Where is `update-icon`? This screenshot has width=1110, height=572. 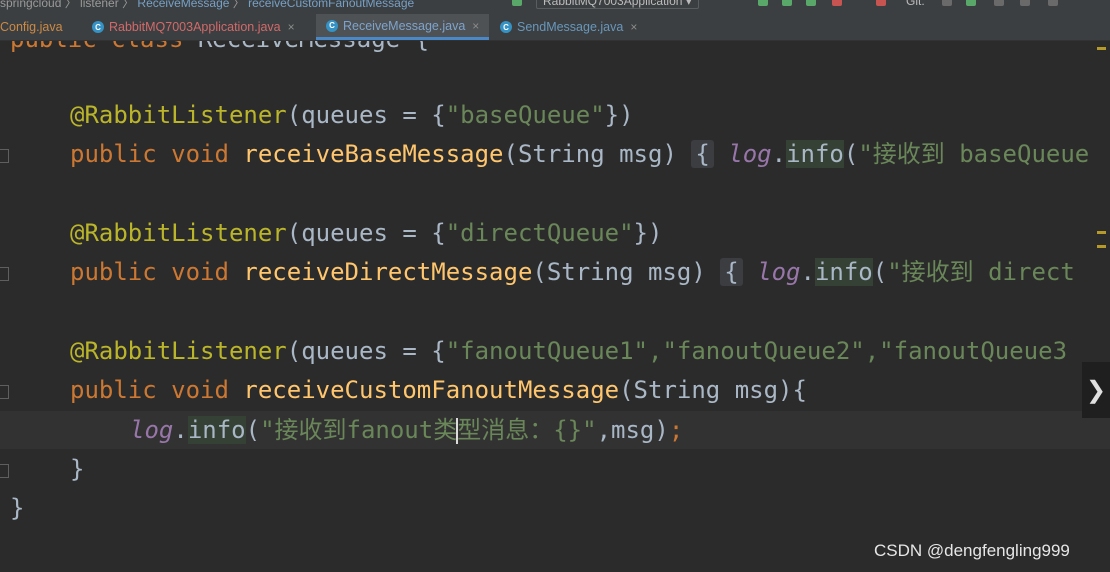 update-icon is located at coordinates (947, 3).